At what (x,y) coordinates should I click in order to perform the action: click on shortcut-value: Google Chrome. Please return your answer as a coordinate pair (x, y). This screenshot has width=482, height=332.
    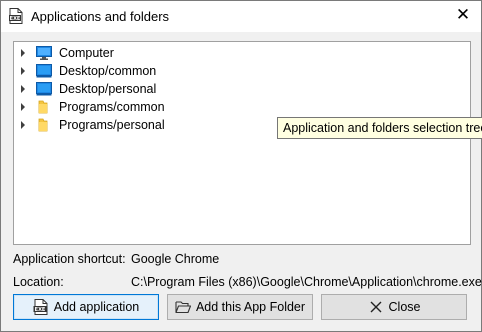
    Looking at the image, I should click on (175, 259).